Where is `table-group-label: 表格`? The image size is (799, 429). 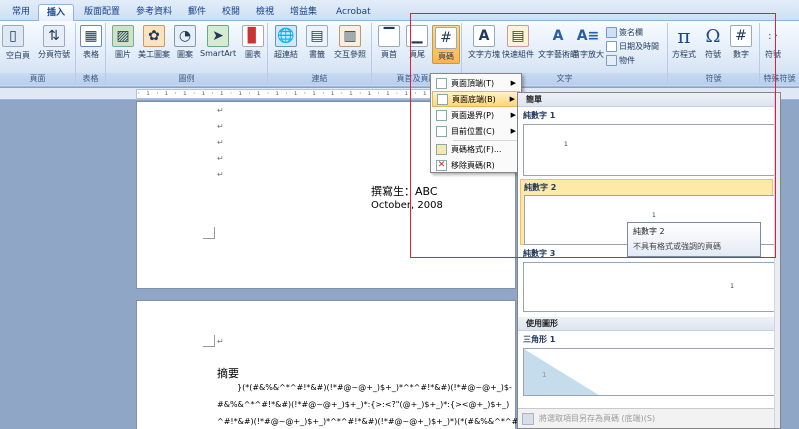
table-group-label: 表格 is located at coordinates (90, 79).